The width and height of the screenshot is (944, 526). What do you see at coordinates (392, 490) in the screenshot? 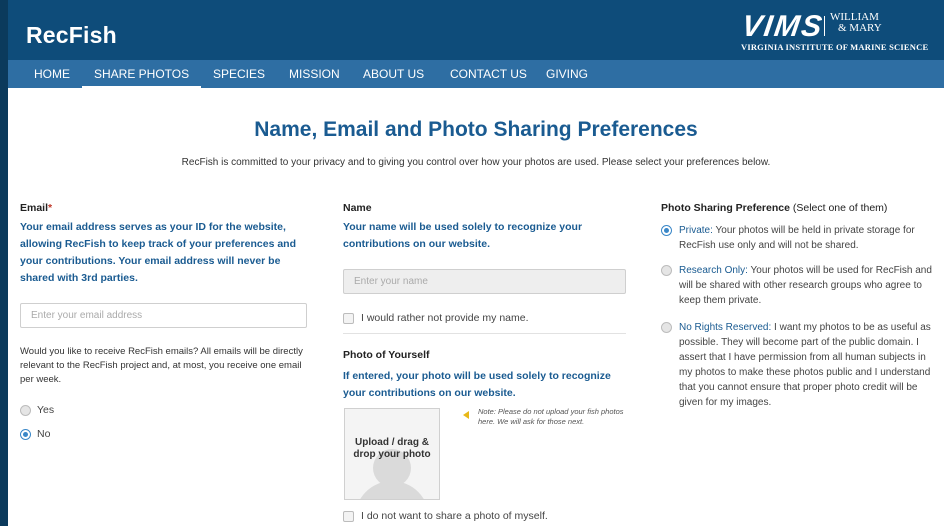
I see `avatar-placeholder-body` at bounding box center [392, 490].